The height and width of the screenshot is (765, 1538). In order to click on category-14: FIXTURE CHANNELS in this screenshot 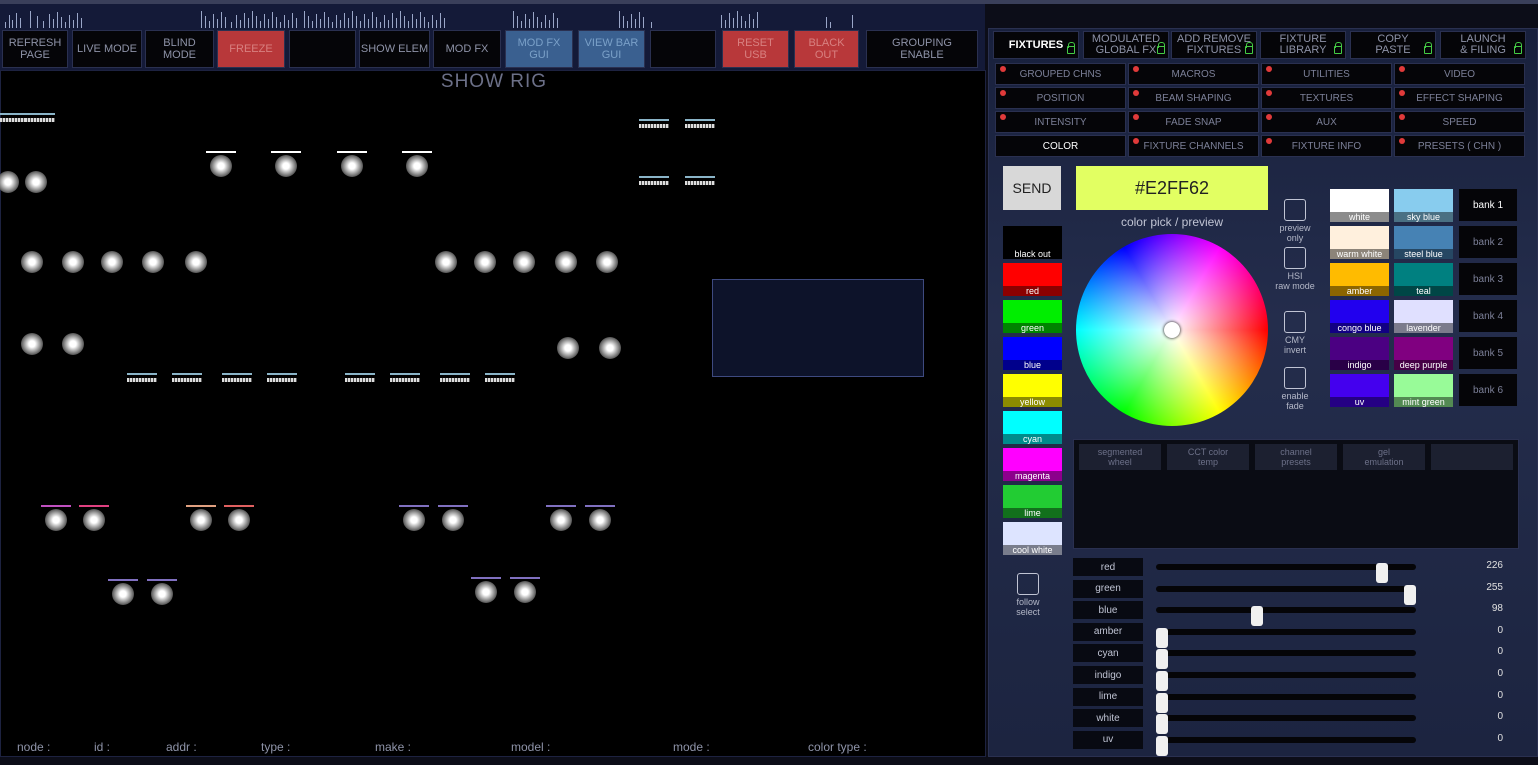, I will do `click(1193, 146)`.